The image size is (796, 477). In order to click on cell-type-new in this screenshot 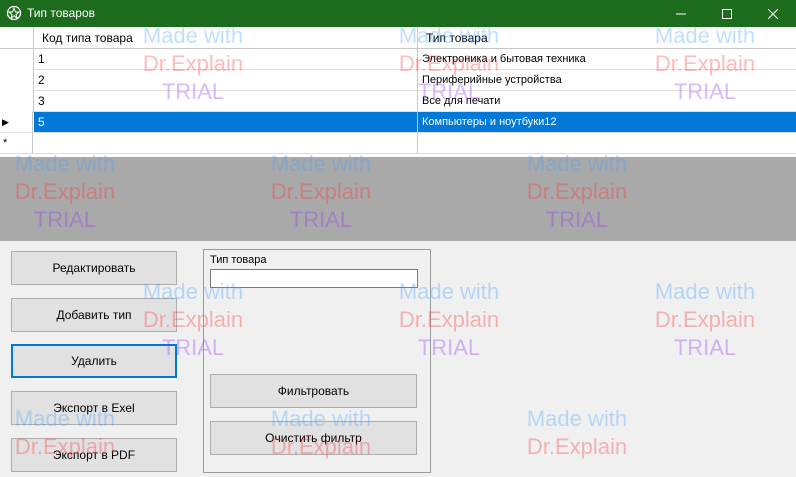, I will do `click(607, 143)`.